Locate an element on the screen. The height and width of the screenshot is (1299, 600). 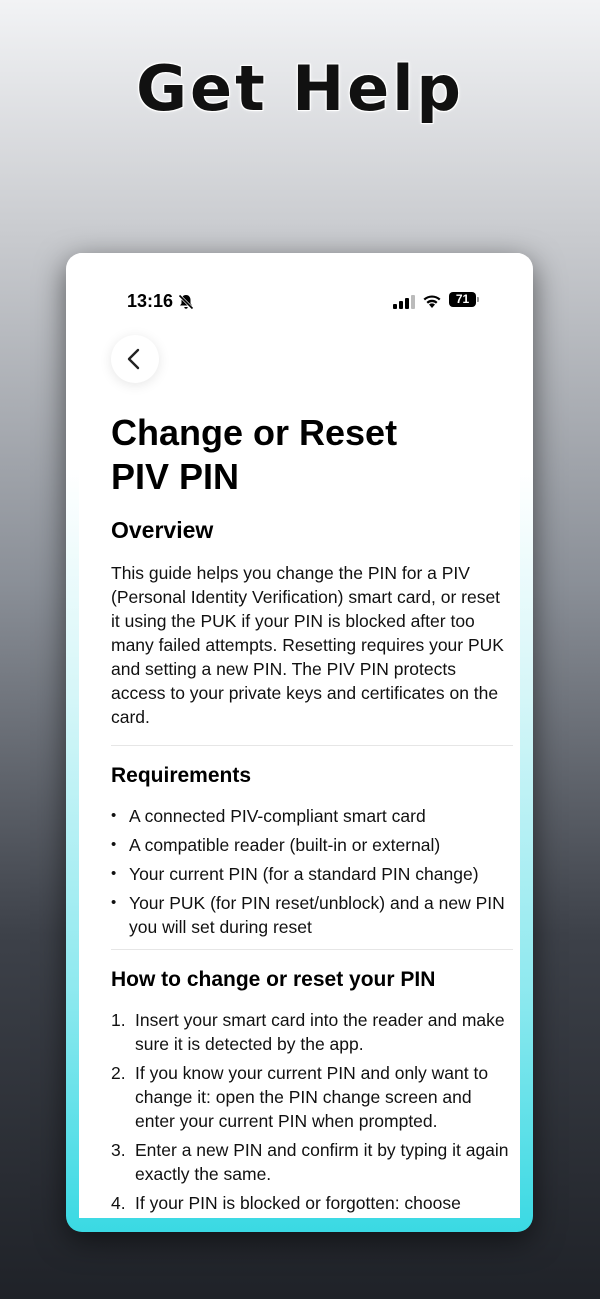
requirements-heading: Requirements is located at coordinates (181, 775).